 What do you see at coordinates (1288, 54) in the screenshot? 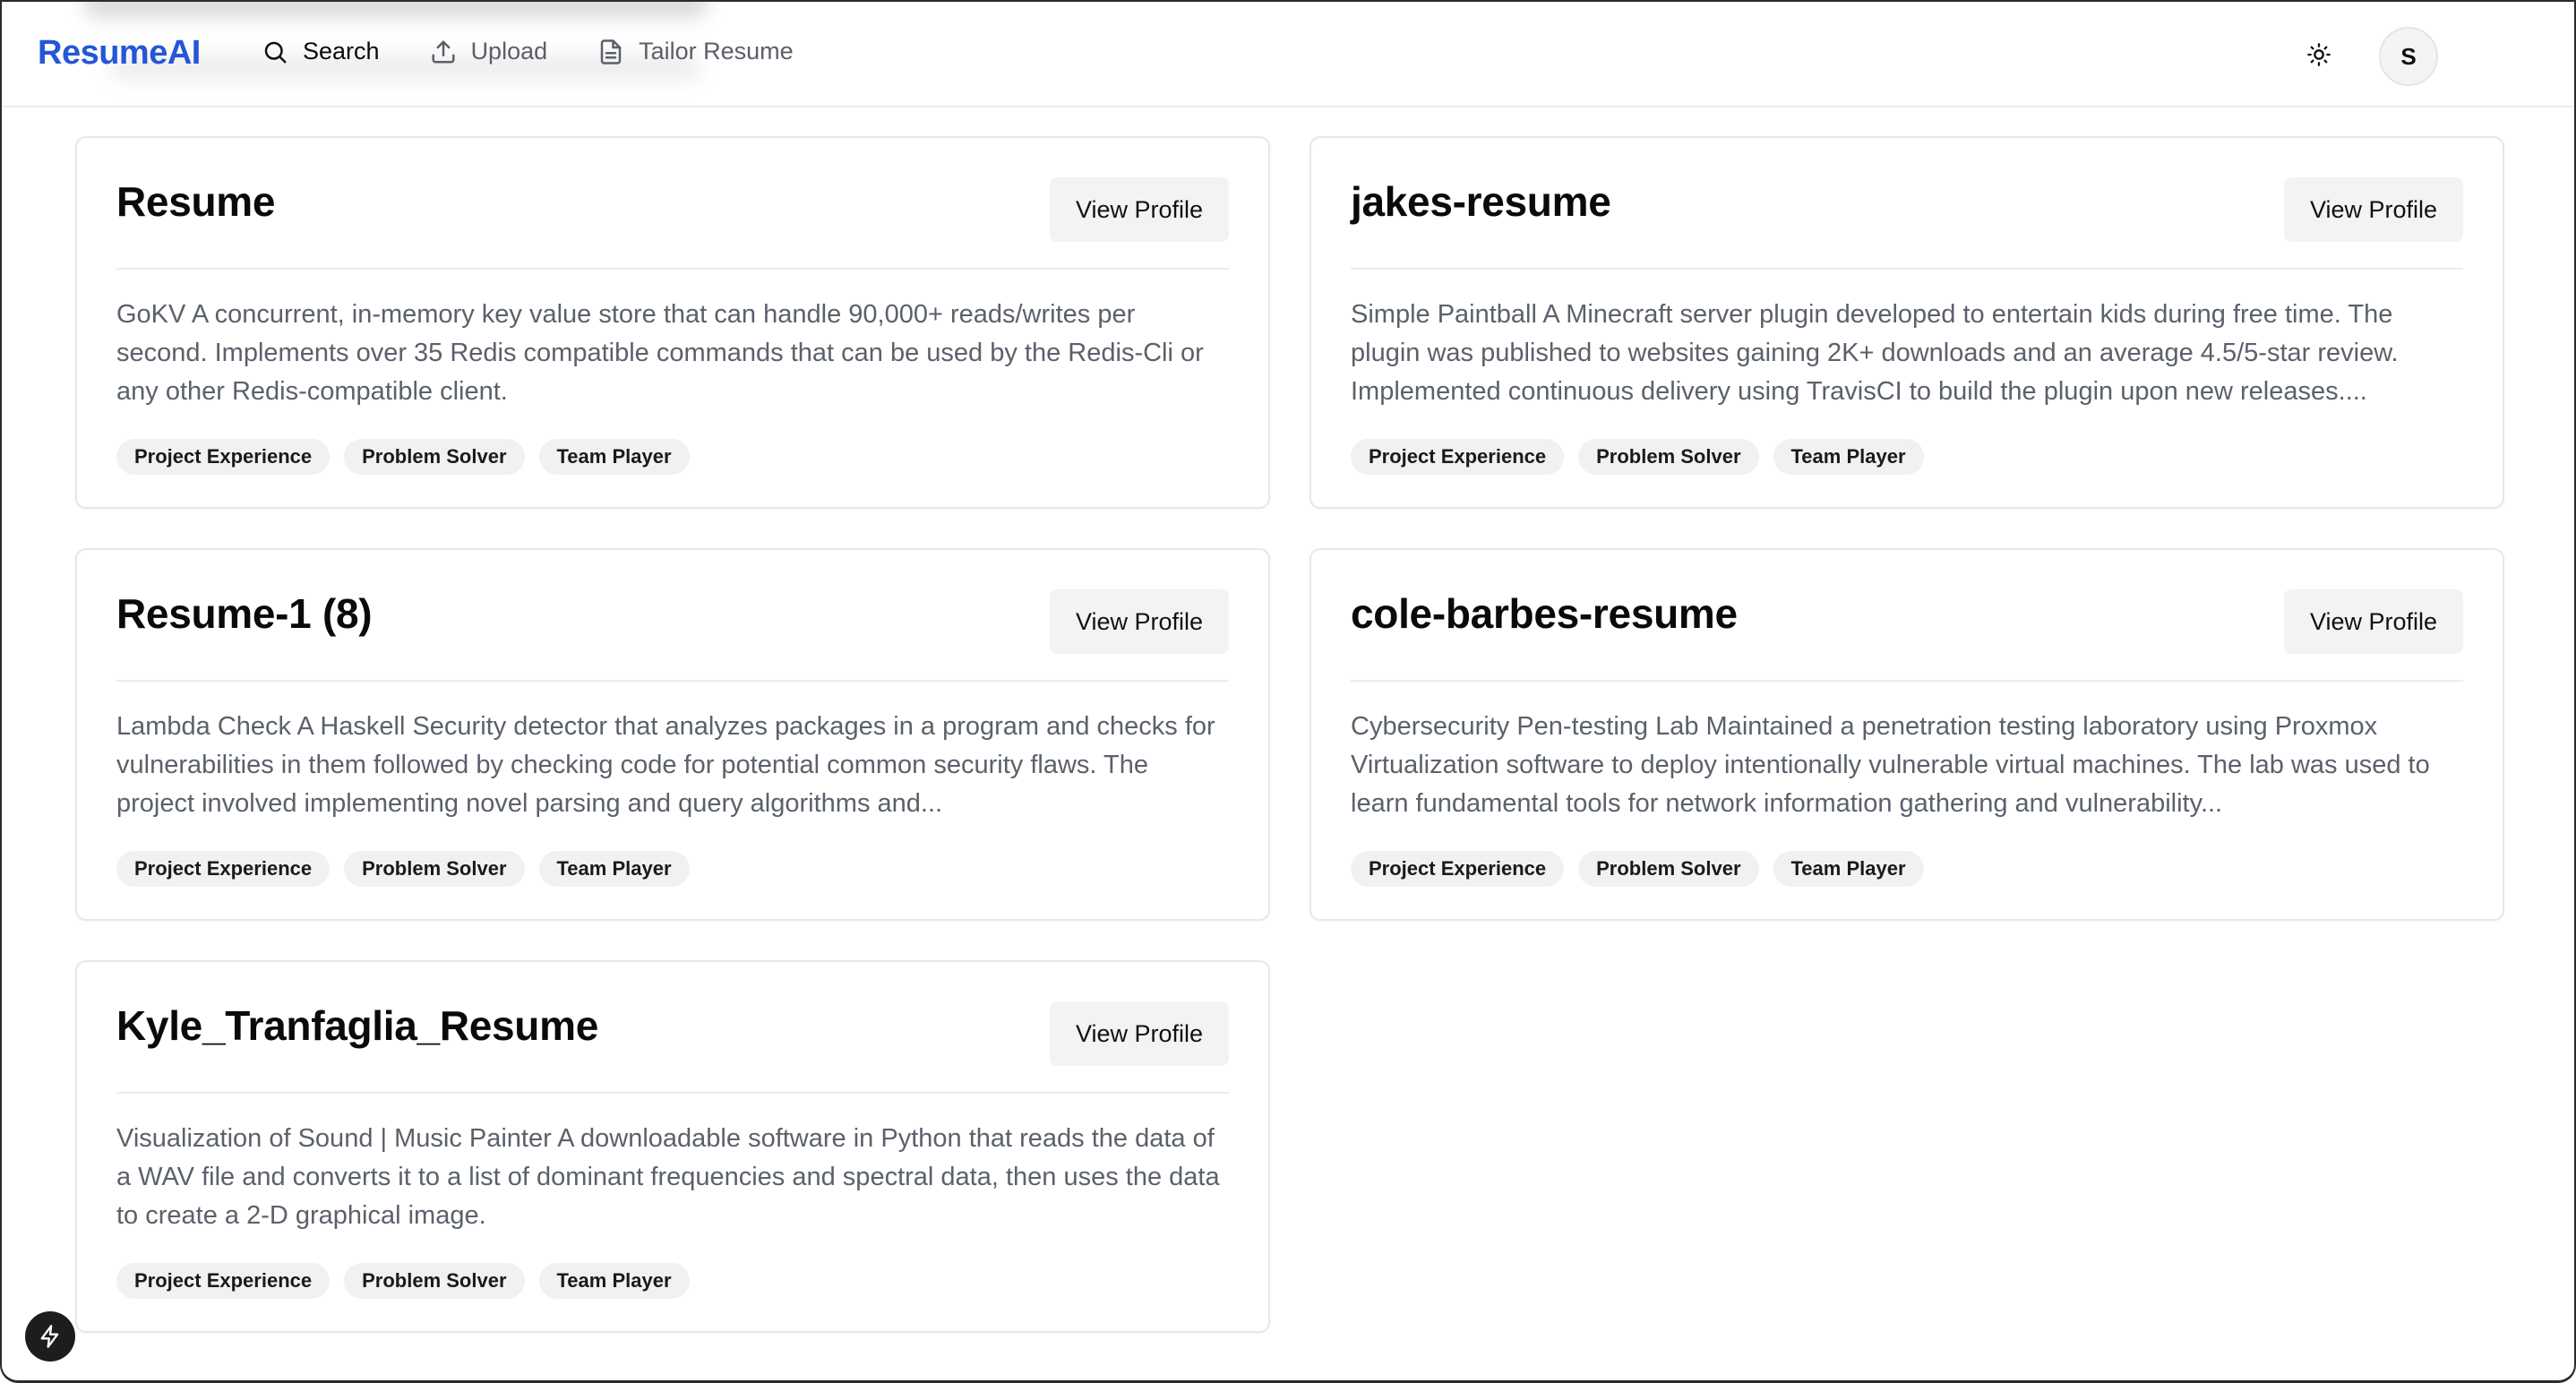
I see `top-navbar: ResumeAI Search Upload Tailor Resume S` at bounding box center [1288, 54].